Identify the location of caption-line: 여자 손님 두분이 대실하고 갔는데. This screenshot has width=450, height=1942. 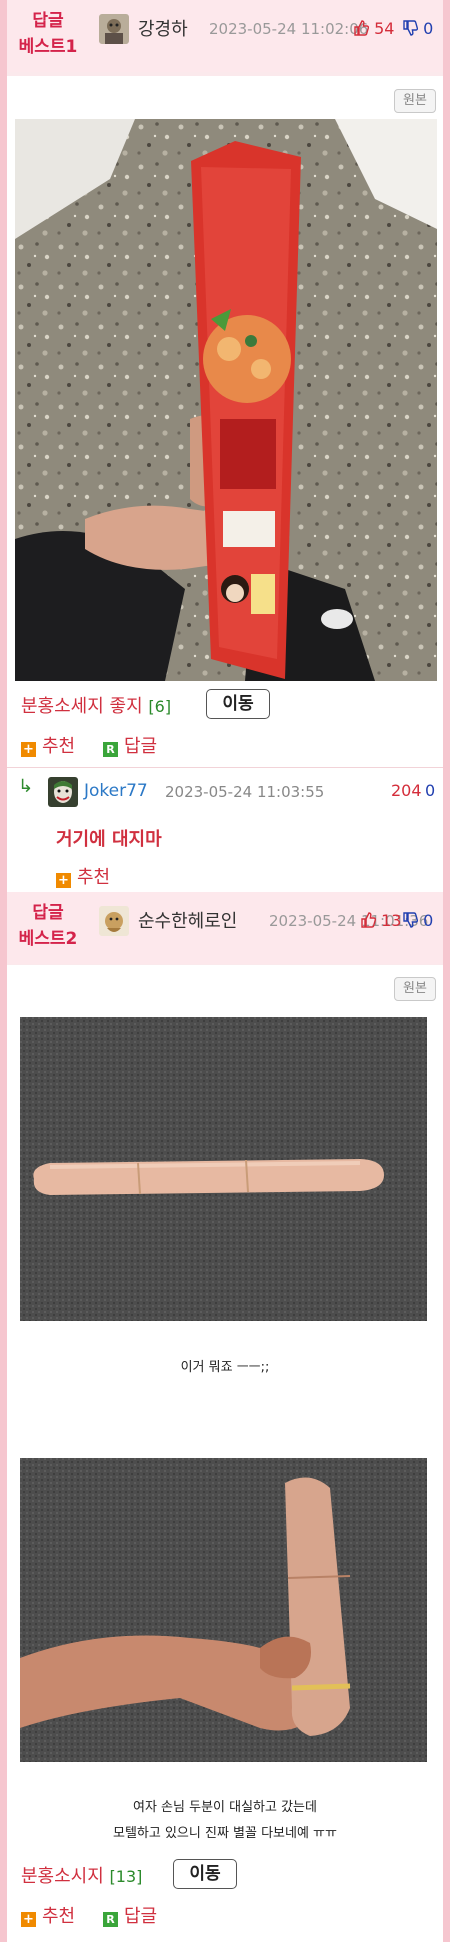
(225, 1807).